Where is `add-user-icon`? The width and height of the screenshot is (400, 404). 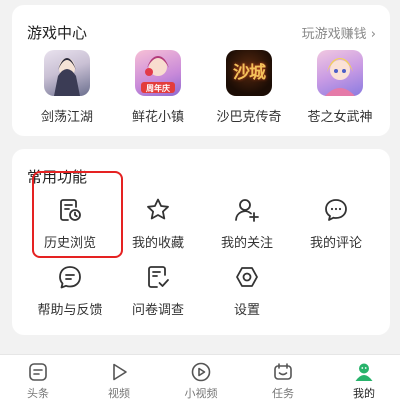 add-user-icon is located at coordinates (247, 210).